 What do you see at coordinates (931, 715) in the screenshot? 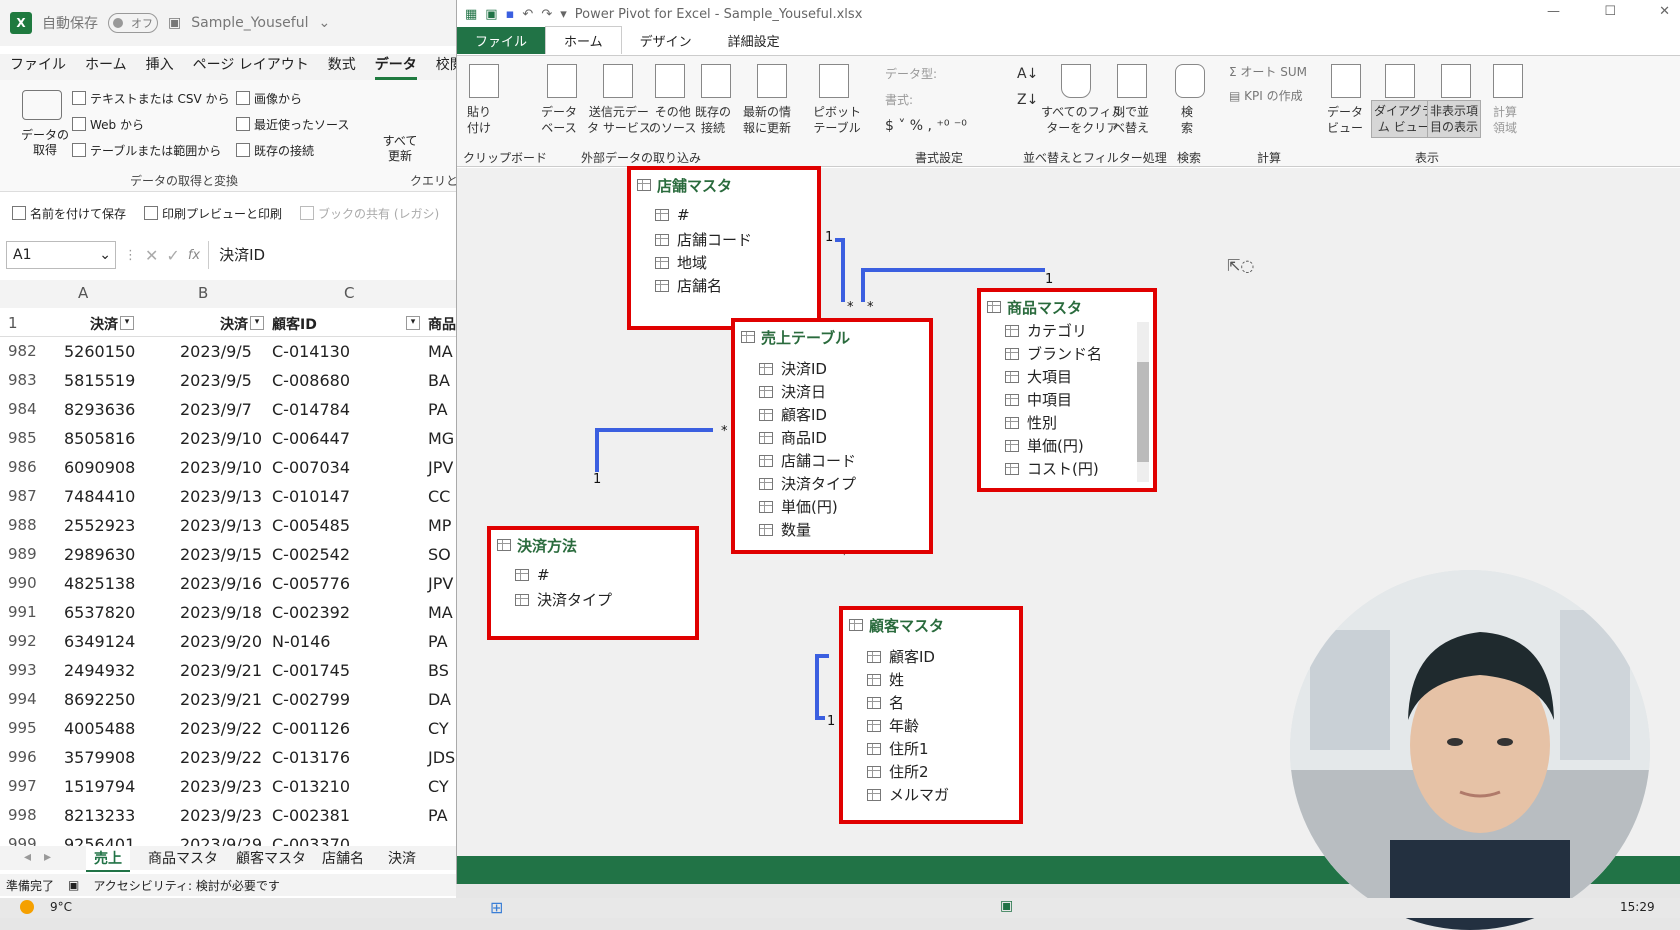
I see `table-customer-master: 顧客マスタ 顧客ID 姓名年齢 住所1 住所2 メルマガ` at bounding box center [931, 715].